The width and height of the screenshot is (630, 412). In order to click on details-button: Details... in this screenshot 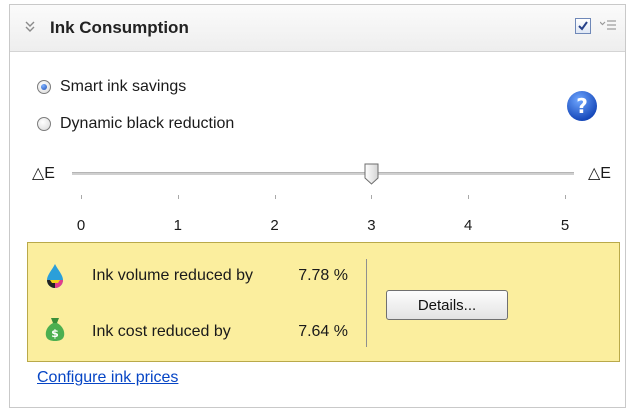, I will do `click(447, 305)`.